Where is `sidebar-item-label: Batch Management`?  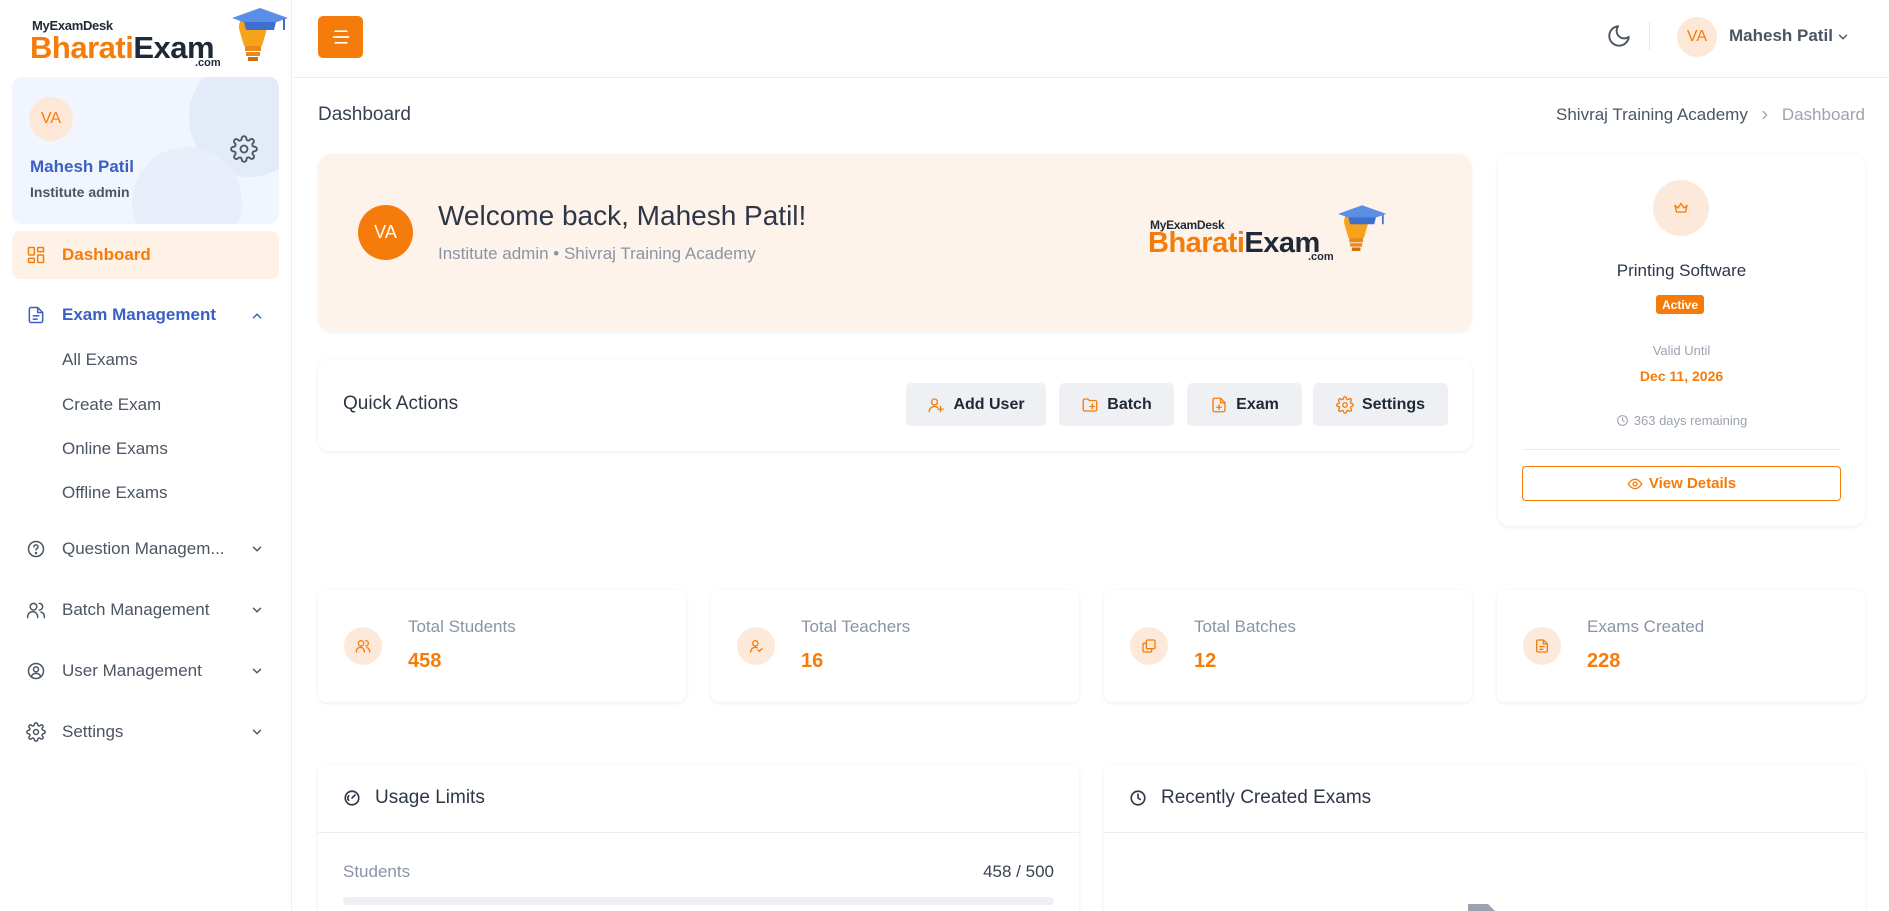
sidebar-item-label: Batch Management is located at coordinates (136, 609).